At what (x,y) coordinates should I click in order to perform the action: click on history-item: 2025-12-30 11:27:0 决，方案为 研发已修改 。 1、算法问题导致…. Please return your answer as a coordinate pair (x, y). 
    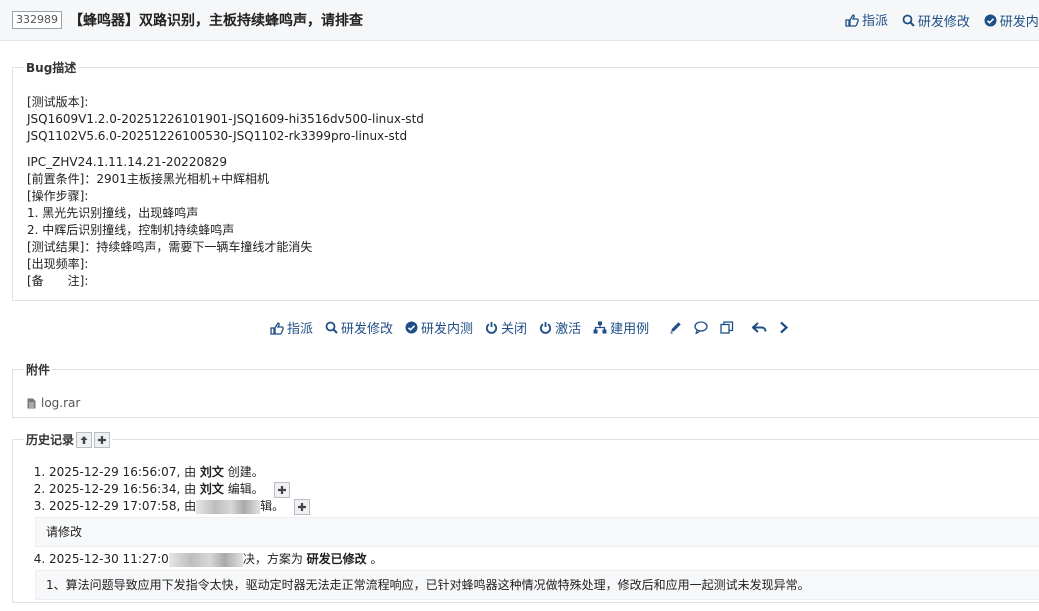
    Looking at the image, I should click on (537, 575).